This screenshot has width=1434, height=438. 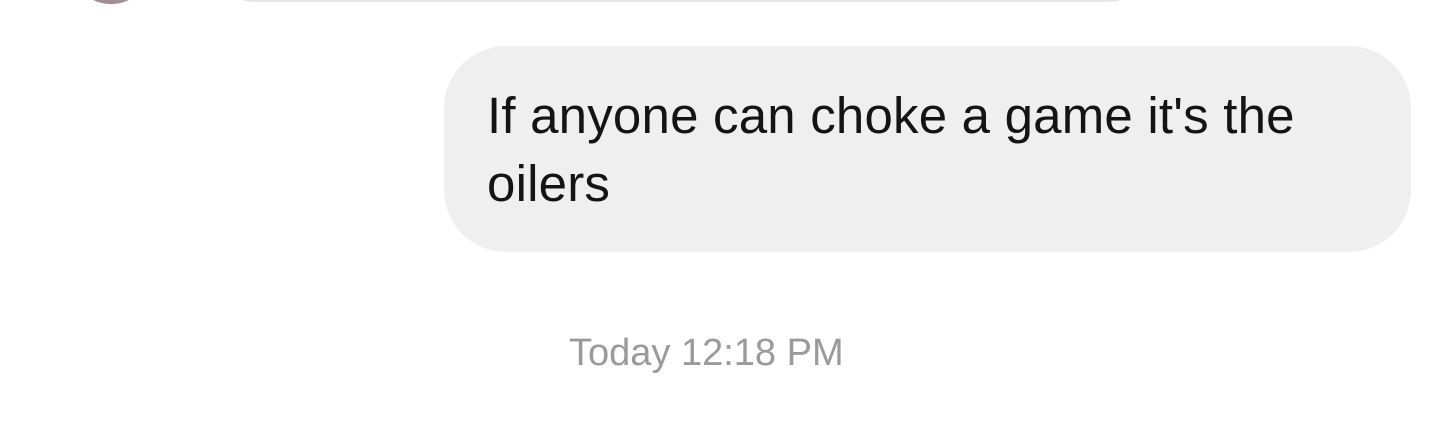 What do you see at coordinates (681, 1) in the screenshot?
I see `previous-message-bubble` at bounding box center [681, 1].